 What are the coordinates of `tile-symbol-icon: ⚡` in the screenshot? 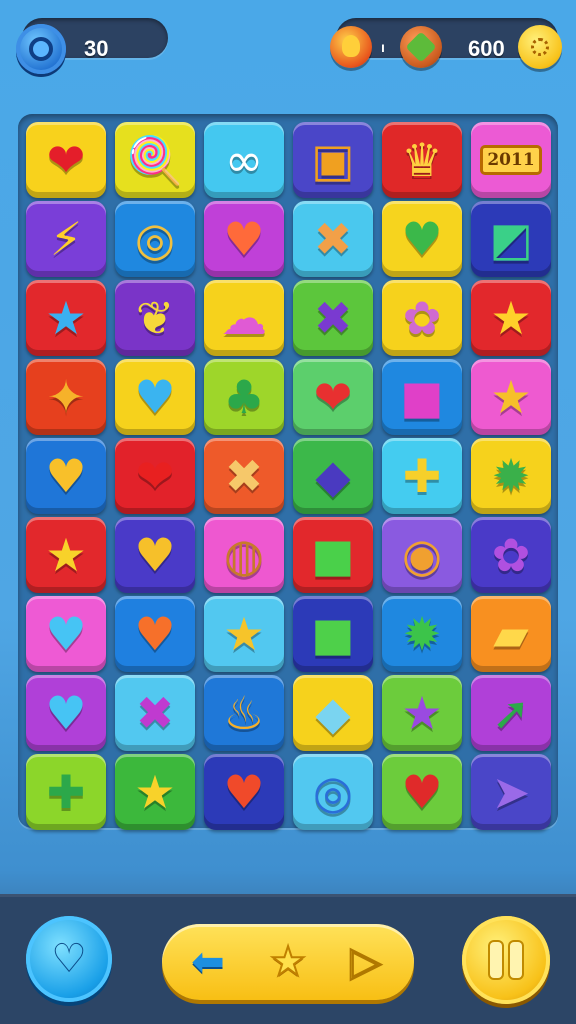 It's located at (66, 239).